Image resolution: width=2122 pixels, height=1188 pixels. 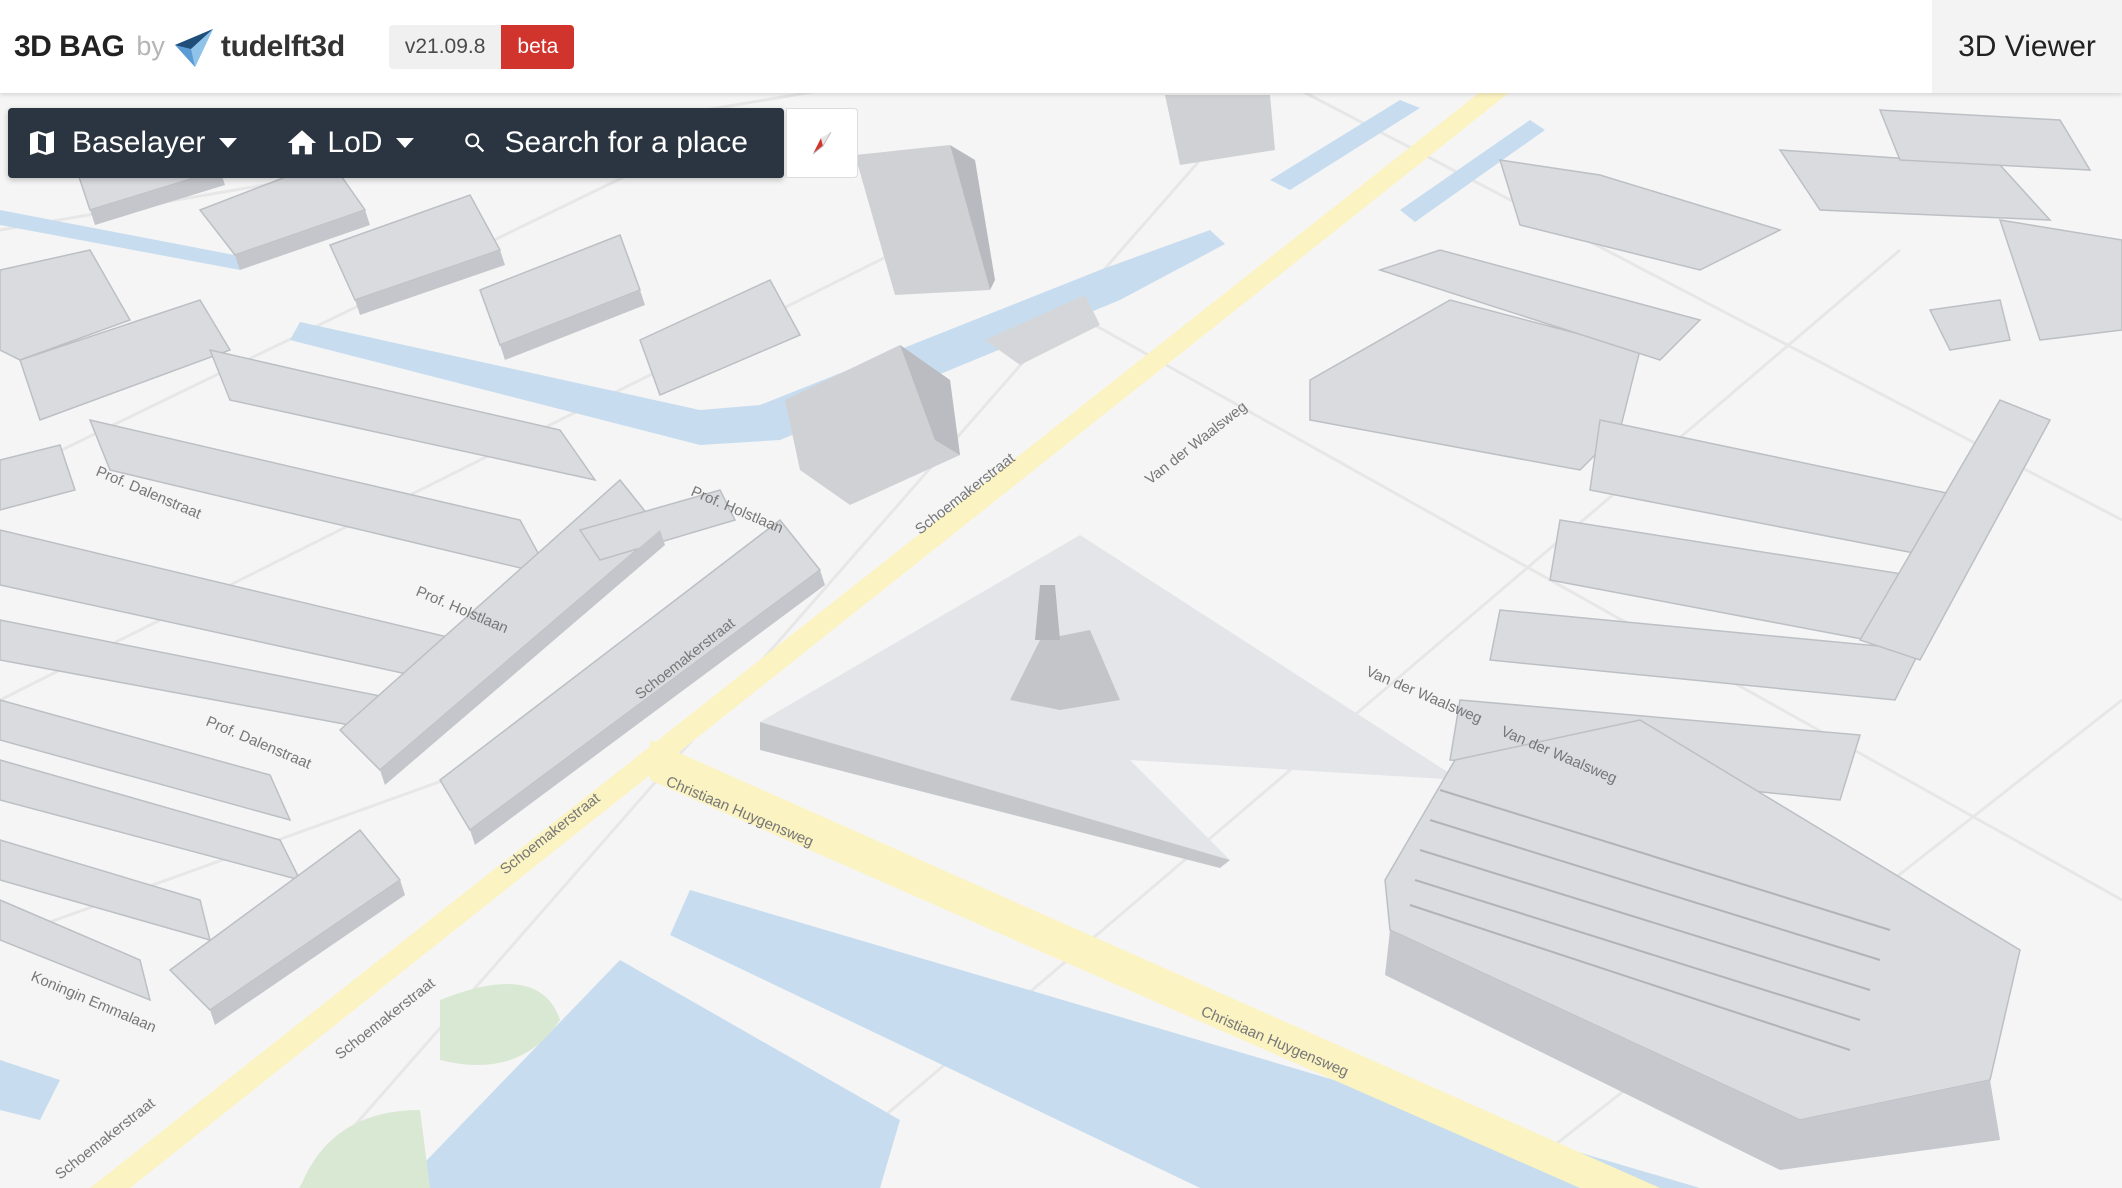 What do you see at coordinates (302, 142) in the screenshot?
I see `lod-home-icon` at bounding box center [302, 142].